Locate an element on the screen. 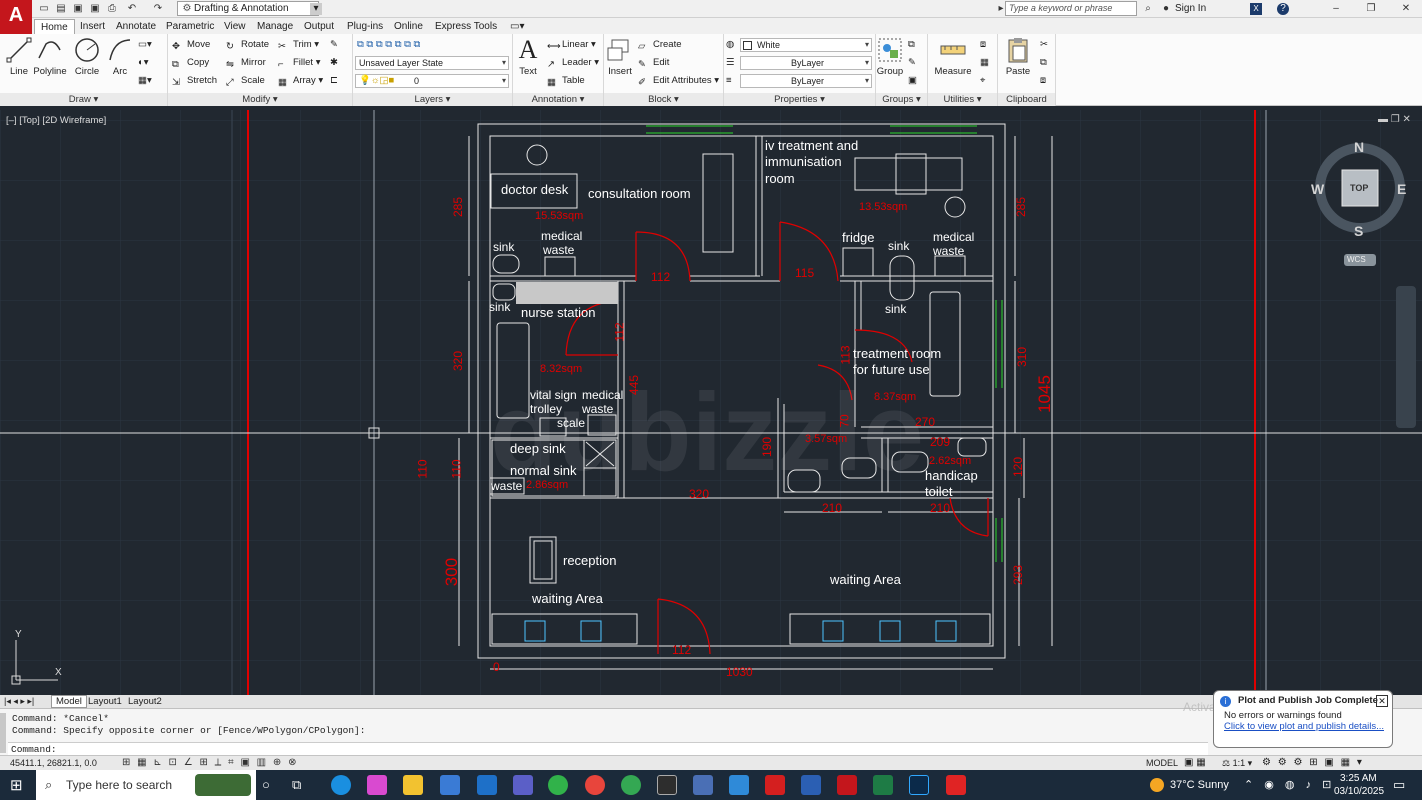  layer-tools-icon: ⧉ ⧉ ⧉ ⧉ ⧉ ⧉ ⧉ is located at coordinates (388, 45).